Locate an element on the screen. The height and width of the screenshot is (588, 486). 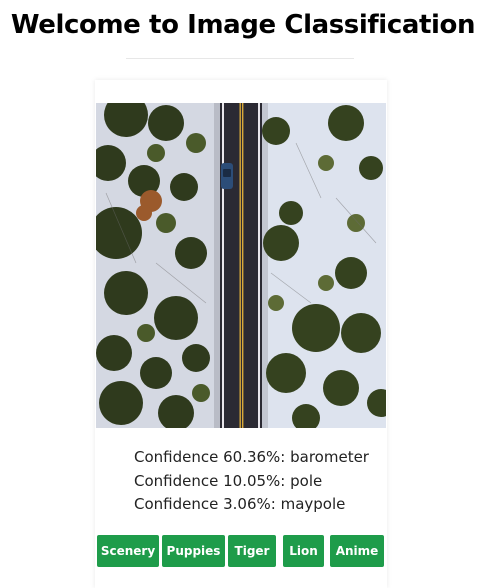
lion-button: Lion is located at coordinates (303, 551).